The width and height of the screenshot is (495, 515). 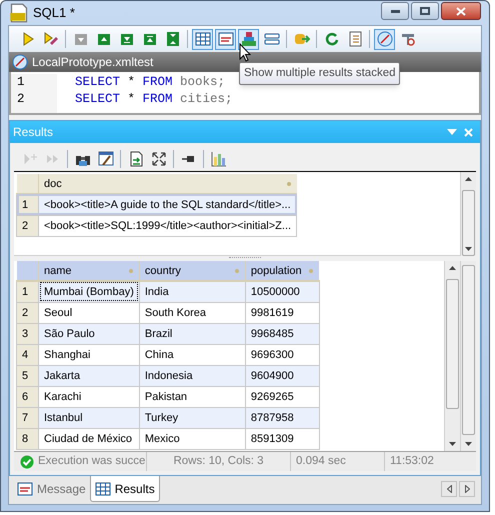 I want to click on row-number: 6, so click(x=27, y=397).